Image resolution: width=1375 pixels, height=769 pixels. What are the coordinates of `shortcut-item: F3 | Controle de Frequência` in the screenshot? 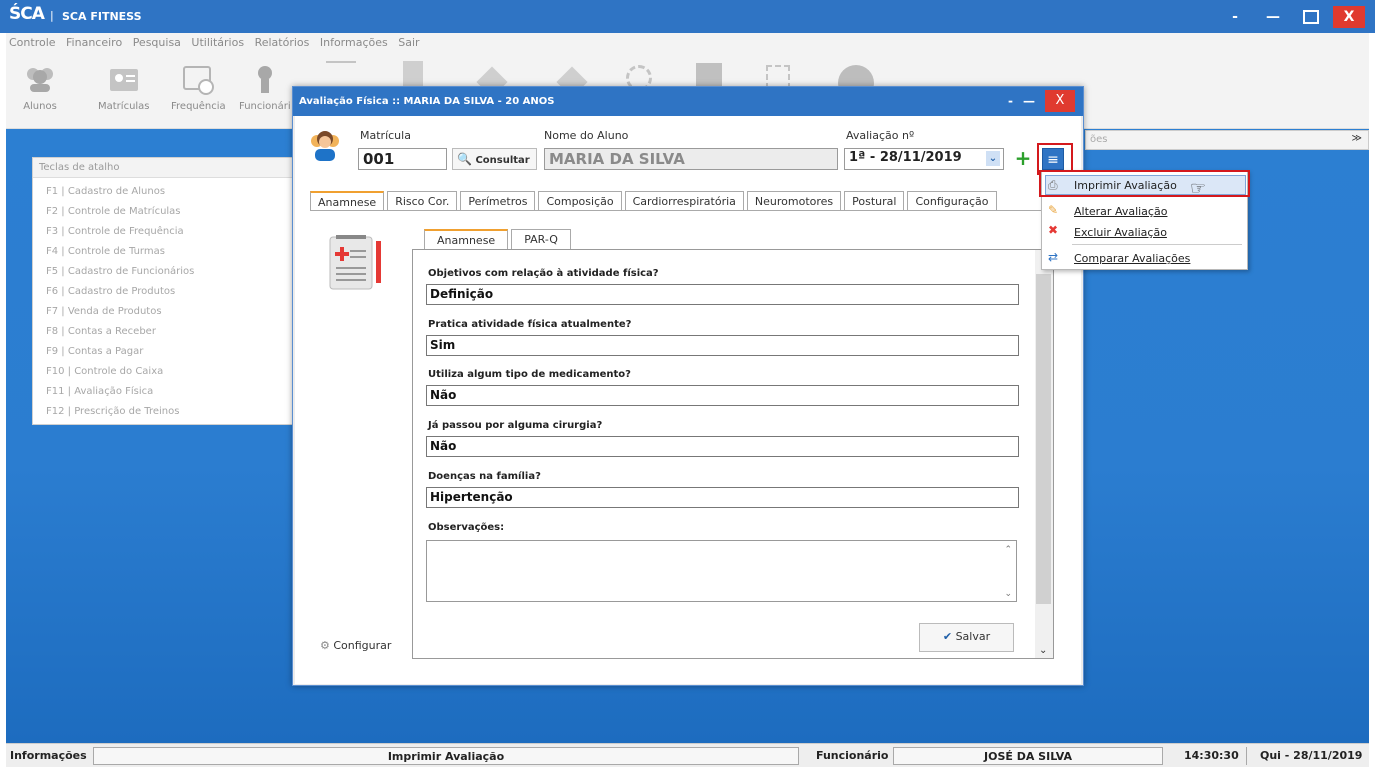 It's located at (169, 232).